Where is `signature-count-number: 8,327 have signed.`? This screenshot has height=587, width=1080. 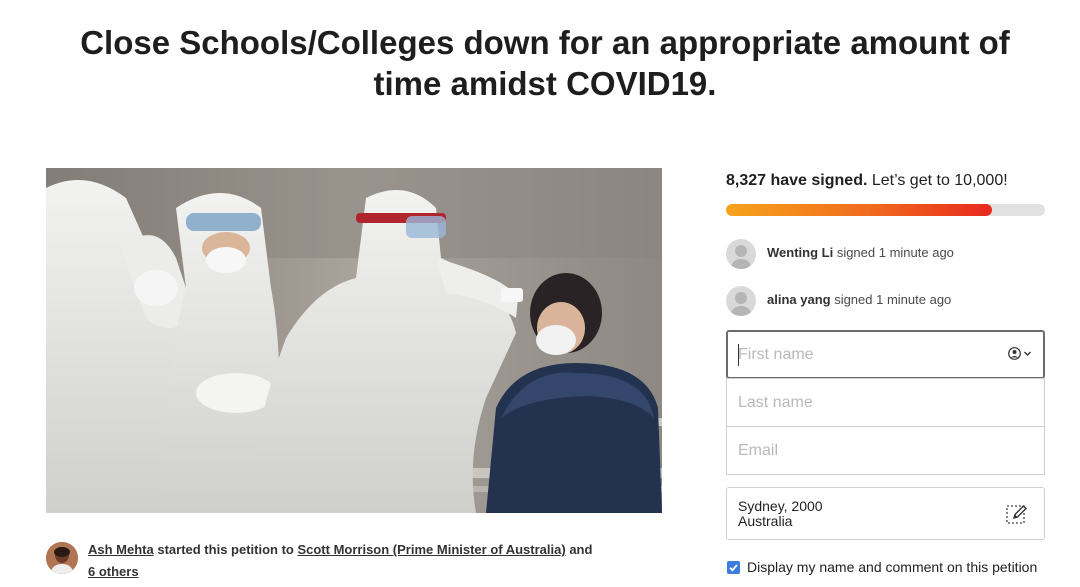 signature-count-number: 8,327 have signed. is located at coordinates (797, 180).